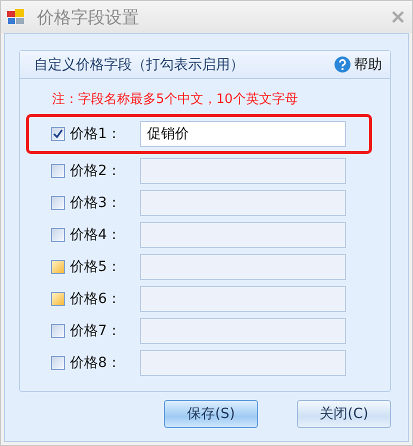 The width and height of the screenshot is (413, 446). I want to click on field-label: 价格3：, so click(96, 203).